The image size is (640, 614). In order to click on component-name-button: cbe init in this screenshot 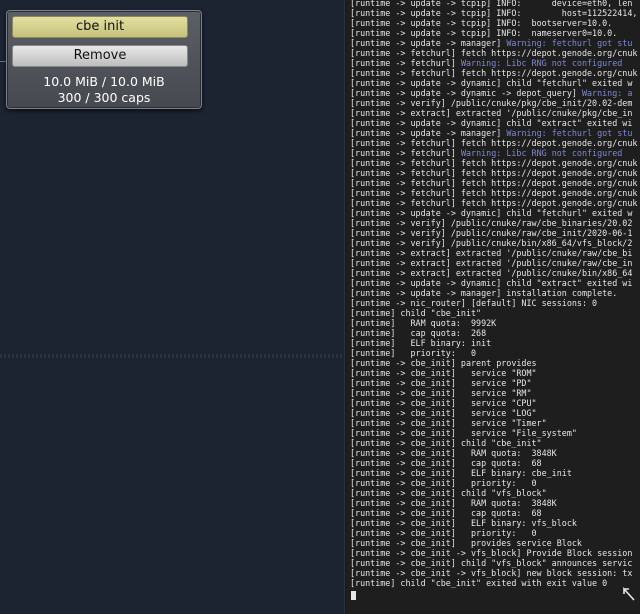, I will do `click(100, 27)`.